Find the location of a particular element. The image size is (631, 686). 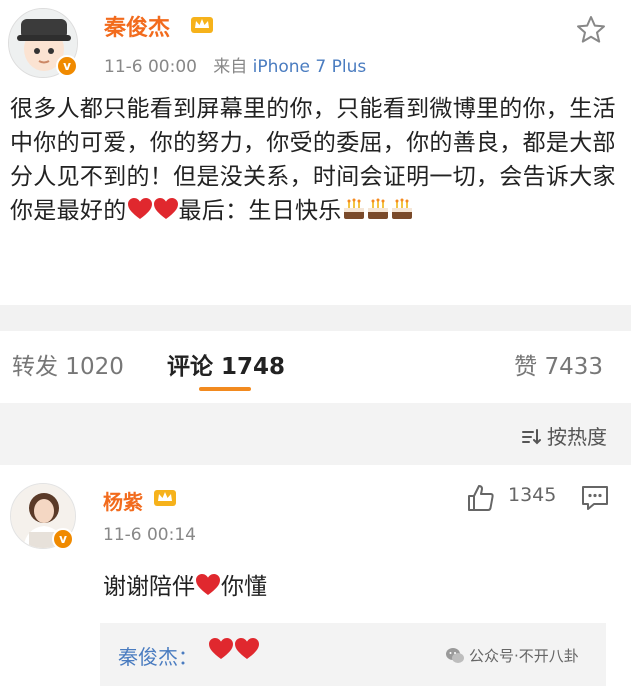

comment-like-count: 1345 is located at coordinates (532, 495).